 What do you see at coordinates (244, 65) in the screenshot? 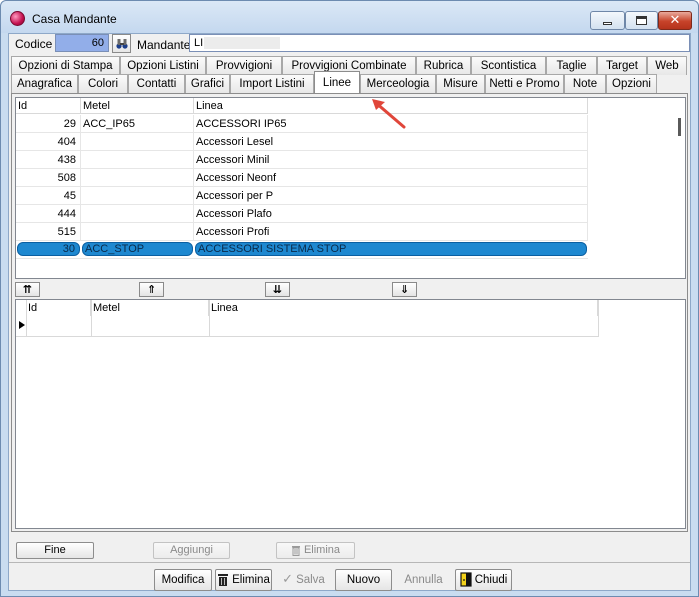
I see `tab-provvigioni: Provvigioni` at bounding box center [244, 65].